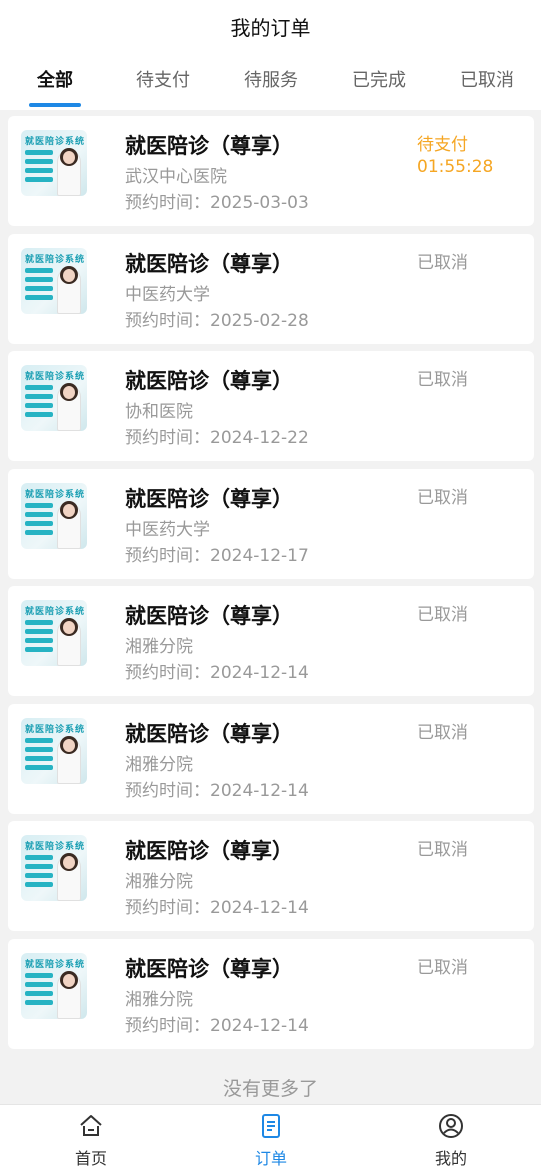 The height and width of the screenshot is (1170, 541). I want to click on order-appointment-time: 预约时间：2024-12-22, so click(217, 438).